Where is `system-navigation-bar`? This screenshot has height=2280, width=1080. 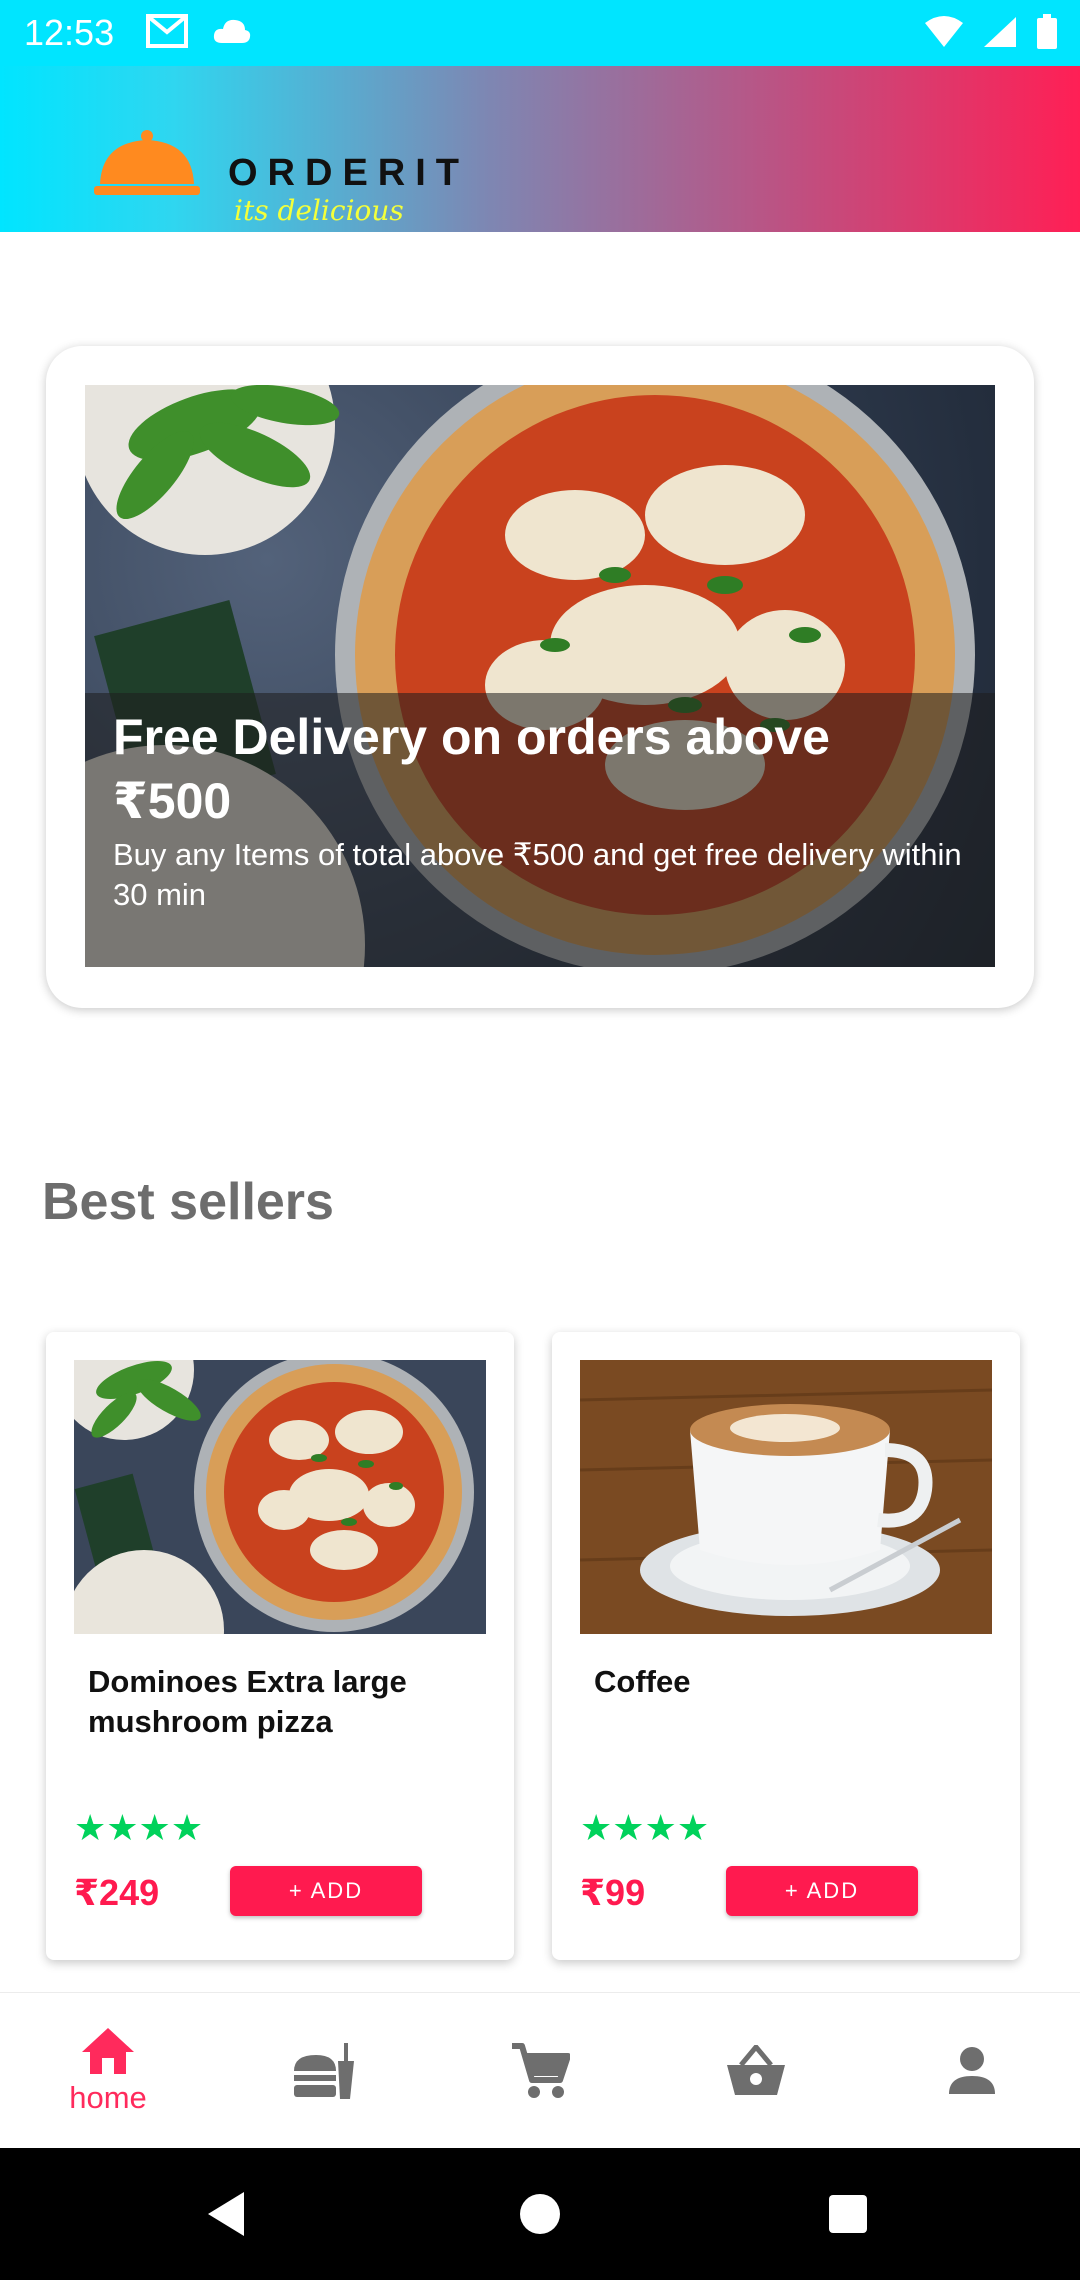
system-navigation-bar is located at coordinates (540, 2214).